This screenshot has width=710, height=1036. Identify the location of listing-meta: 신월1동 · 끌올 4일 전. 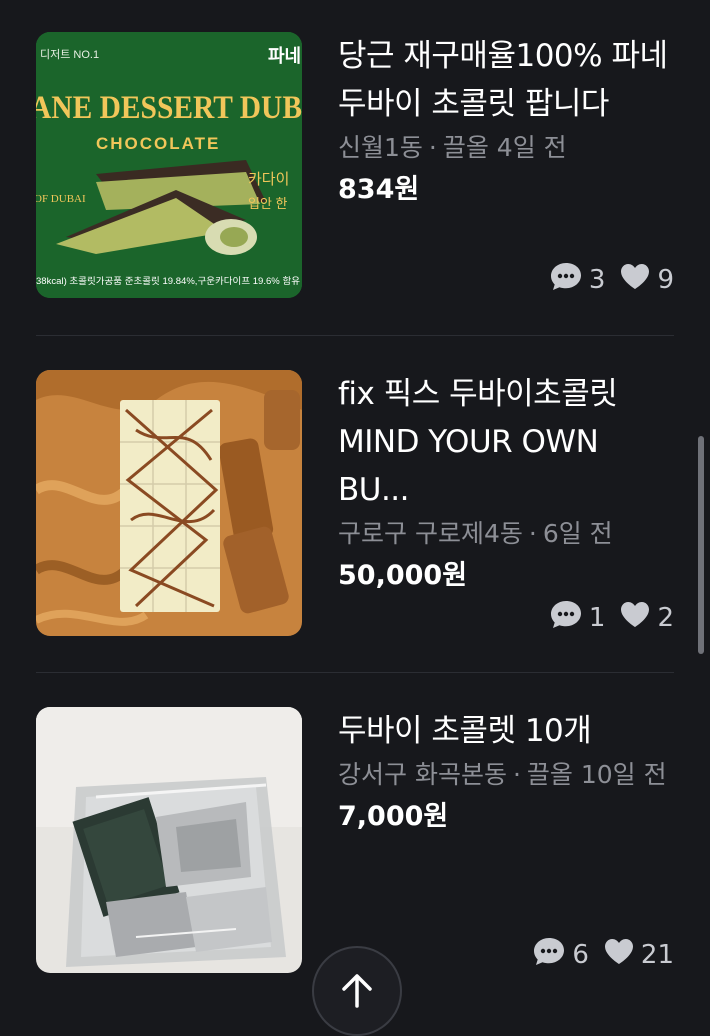
(452, 147).